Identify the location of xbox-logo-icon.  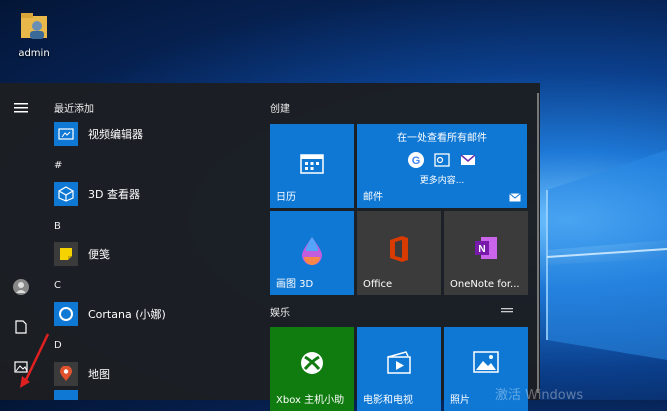
(312, 363).